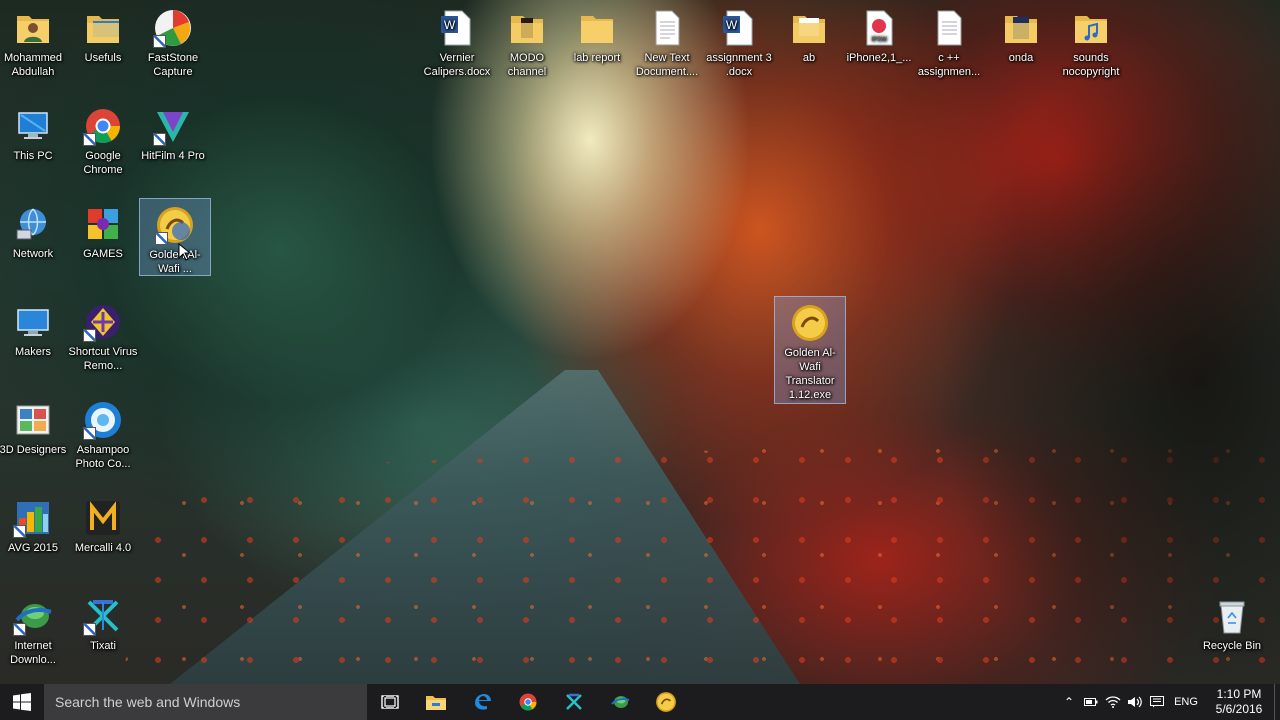  What do you see at coordinates (33, 224) in the screenshot?
I see `network-globe-icon` at bounding box center [33, 224].